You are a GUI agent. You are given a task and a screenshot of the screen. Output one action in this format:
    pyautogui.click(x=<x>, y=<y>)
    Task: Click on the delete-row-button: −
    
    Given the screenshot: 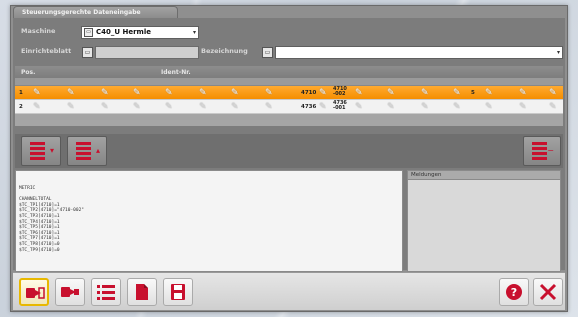 What is the action you would take?
    pyautogui.click(x=542, y=151)
    